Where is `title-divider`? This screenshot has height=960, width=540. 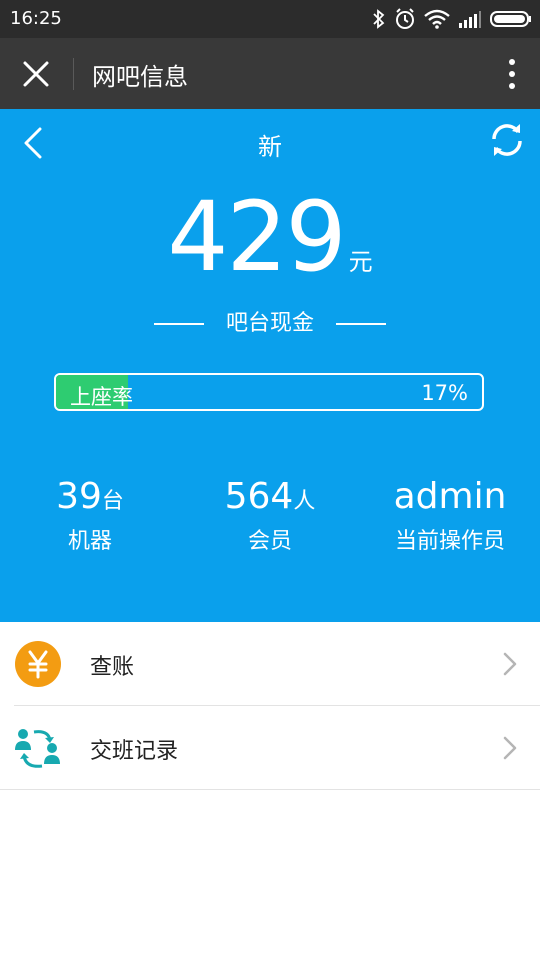 title-divider is located at coordinates (73, 74).